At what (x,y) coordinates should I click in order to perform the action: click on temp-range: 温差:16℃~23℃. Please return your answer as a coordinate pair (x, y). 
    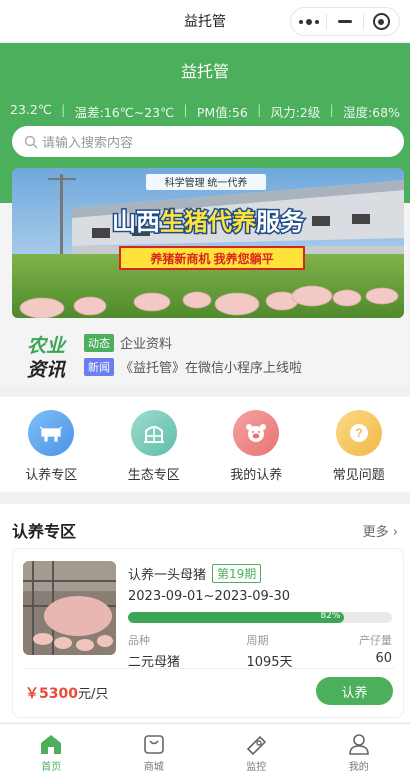
    Looking at the image, I should click on (124, 112).